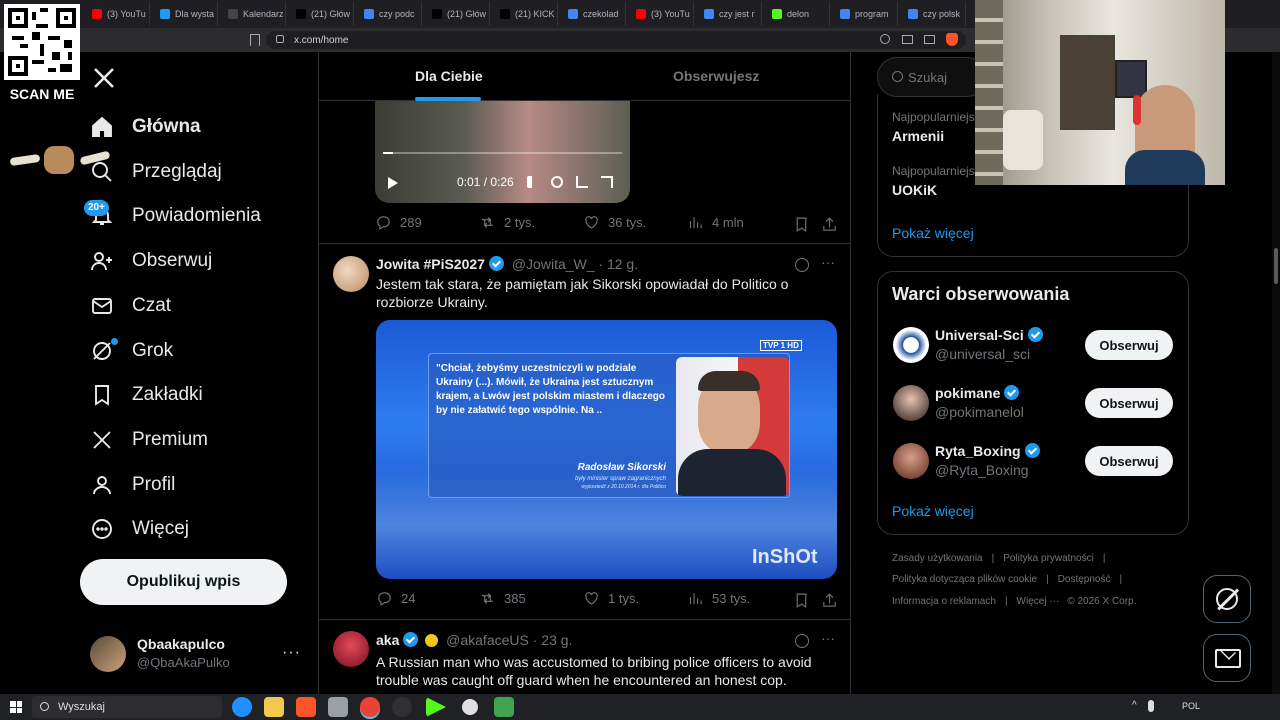 The height and width of the screenshot is (720, 1280). Describe the element at coordinates (370, 707) in the screenshot. I see `chrome-icon` at that location.